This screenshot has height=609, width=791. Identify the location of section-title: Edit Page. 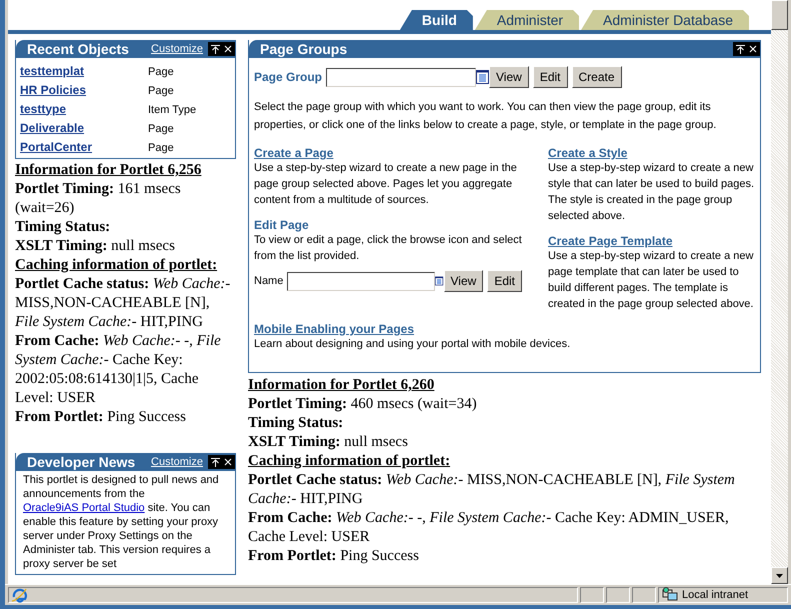
(282, 225).